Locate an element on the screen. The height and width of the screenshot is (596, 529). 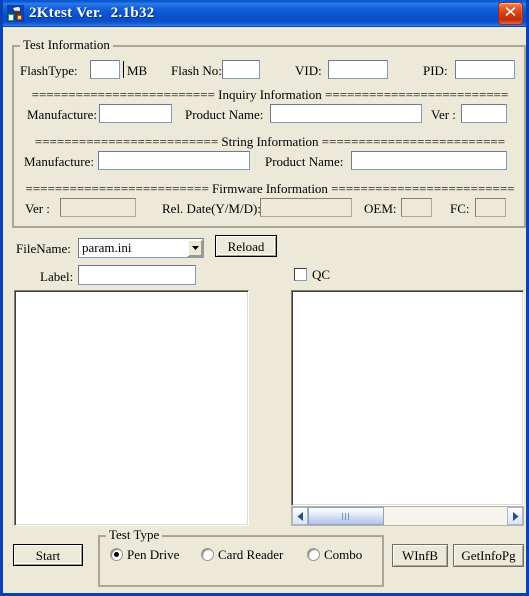
firmware-oem-input is located at coordinates (416, 207).